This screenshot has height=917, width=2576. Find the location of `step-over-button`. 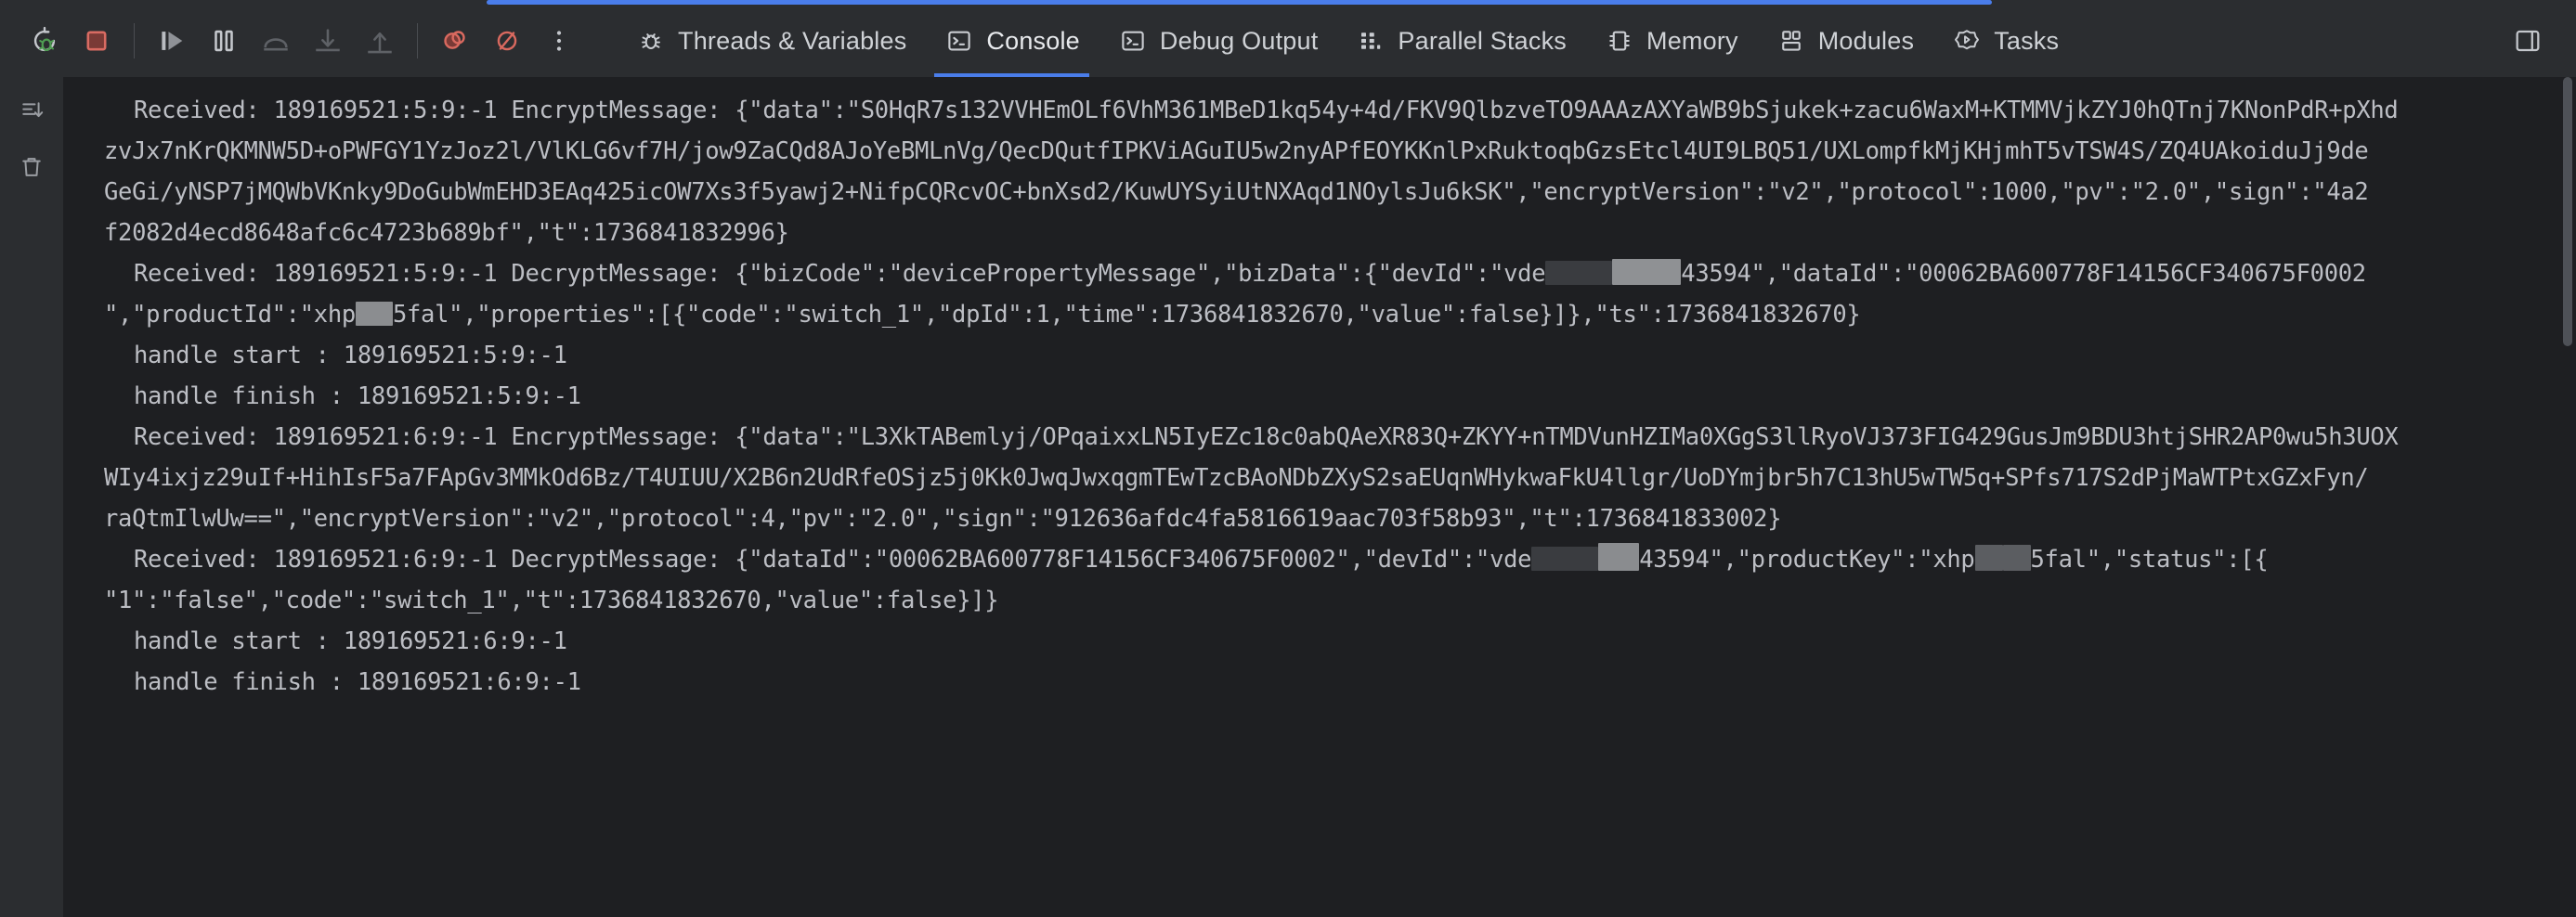

step-over-button is located at coordinates (276, 41).